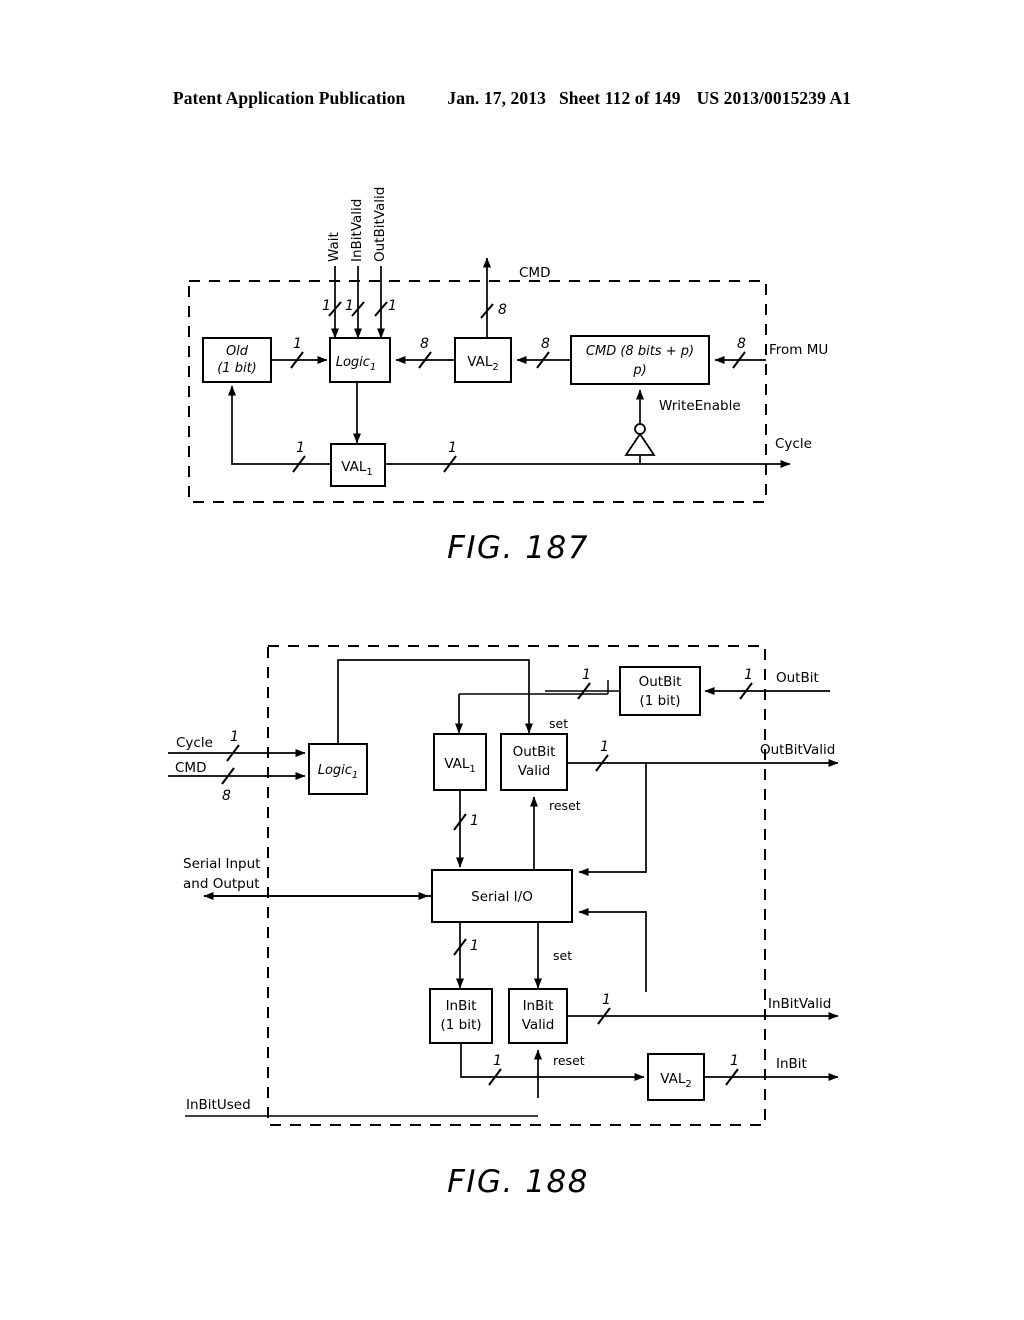  What do you see at coordinates (300, 448) in the screenshot?
I see `bitwidth-val1-feedback: 1` at bounding box center [300, 448].